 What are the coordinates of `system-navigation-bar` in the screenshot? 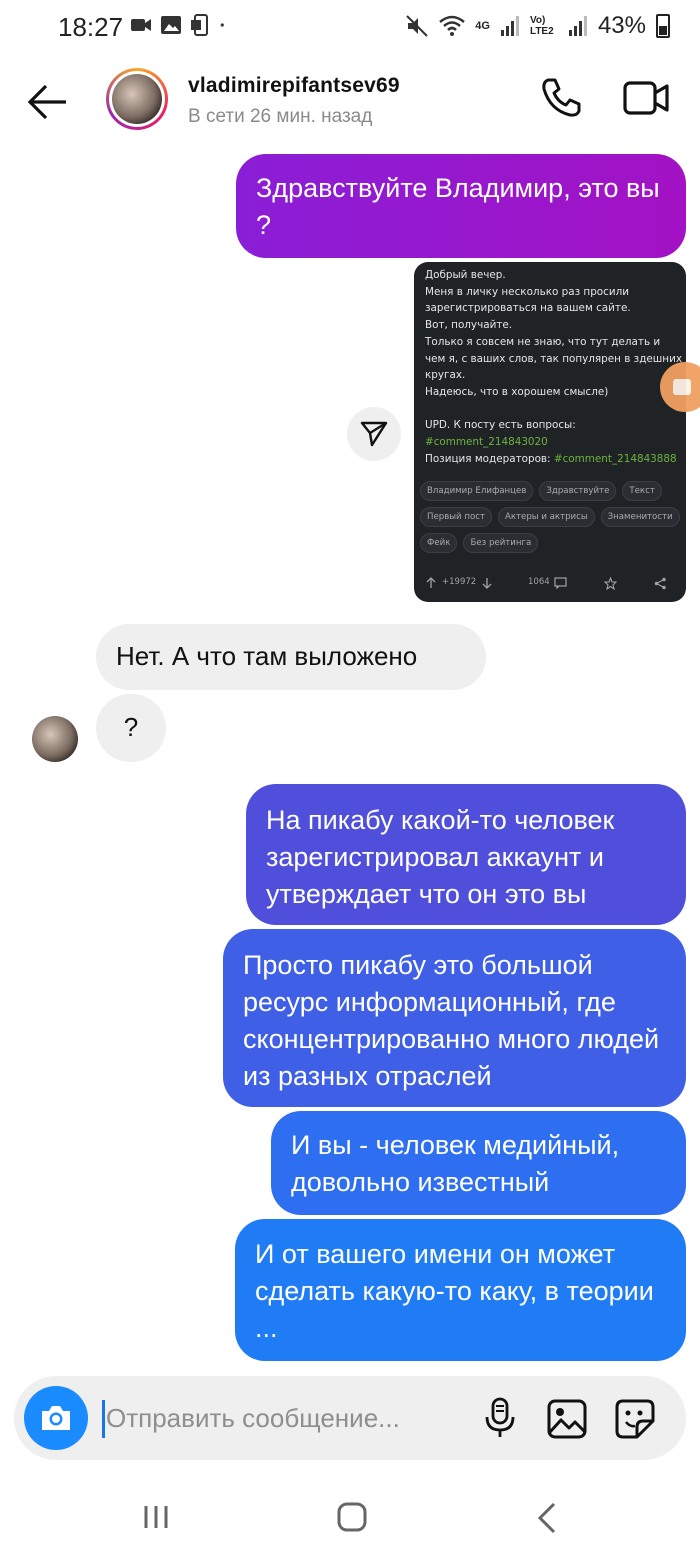 It's located at (350, 1517).